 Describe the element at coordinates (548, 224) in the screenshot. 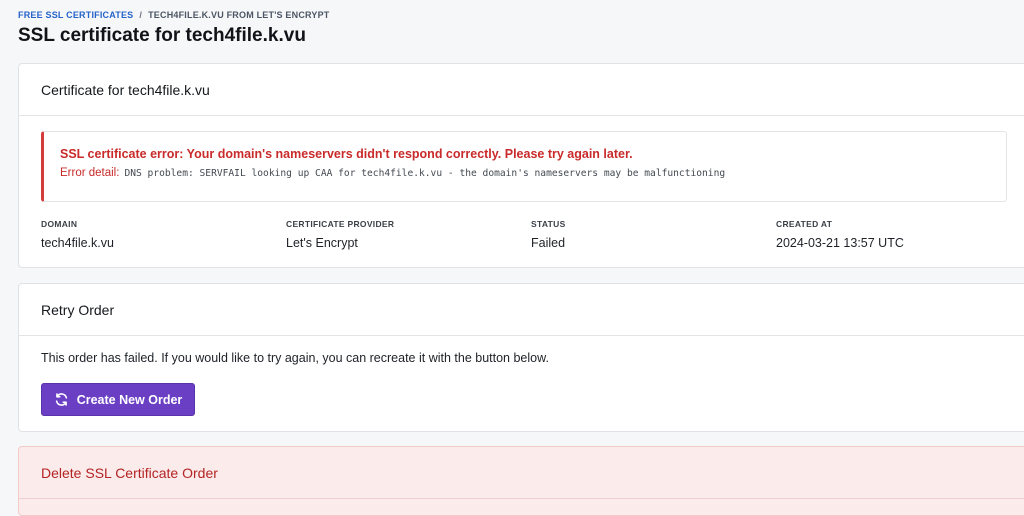

I see `meta-label: STATUS` at that location.